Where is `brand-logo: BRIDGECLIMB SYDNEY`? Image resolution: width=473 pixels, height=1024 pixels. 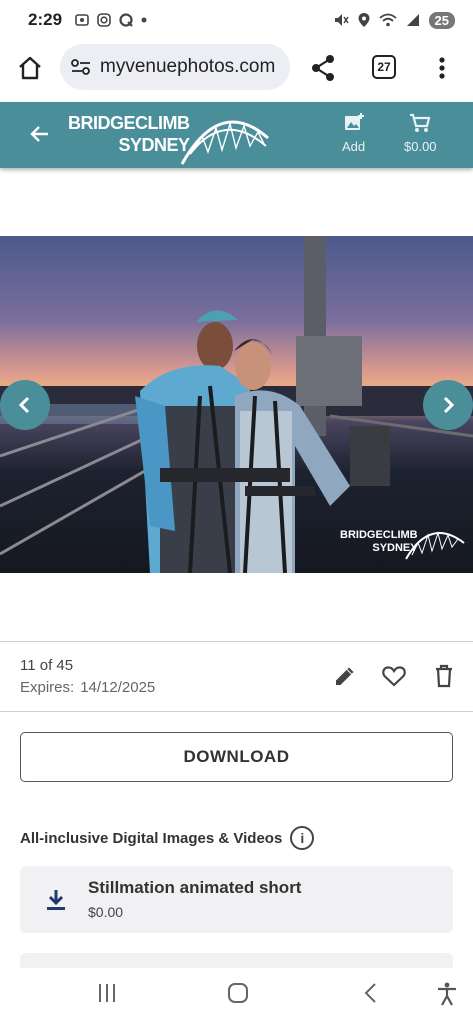 brand-logo: BRIDGECLIMB SYDNEY is located at coordinates (129, 134).